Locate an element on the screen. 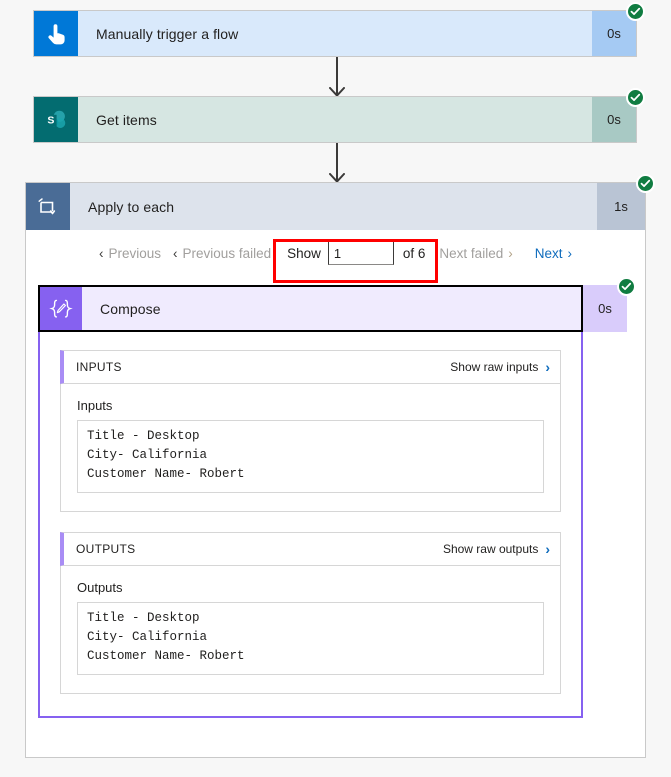 The width and height of the screenshot is (671, 777). sharepoint-icon: S is located at coordinates (56, 119).